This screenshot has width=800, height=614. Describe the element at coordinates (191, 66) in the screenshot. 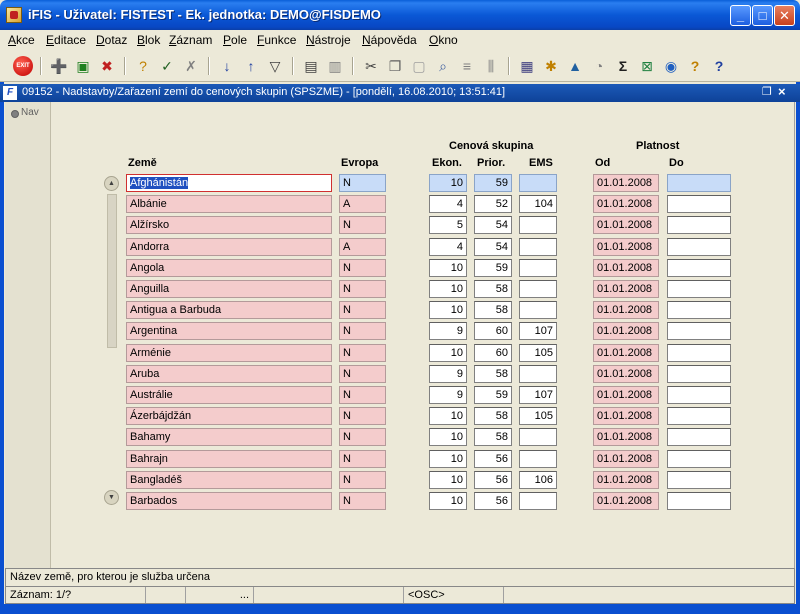

I see `cancel-query-icon: ✗` at that location.